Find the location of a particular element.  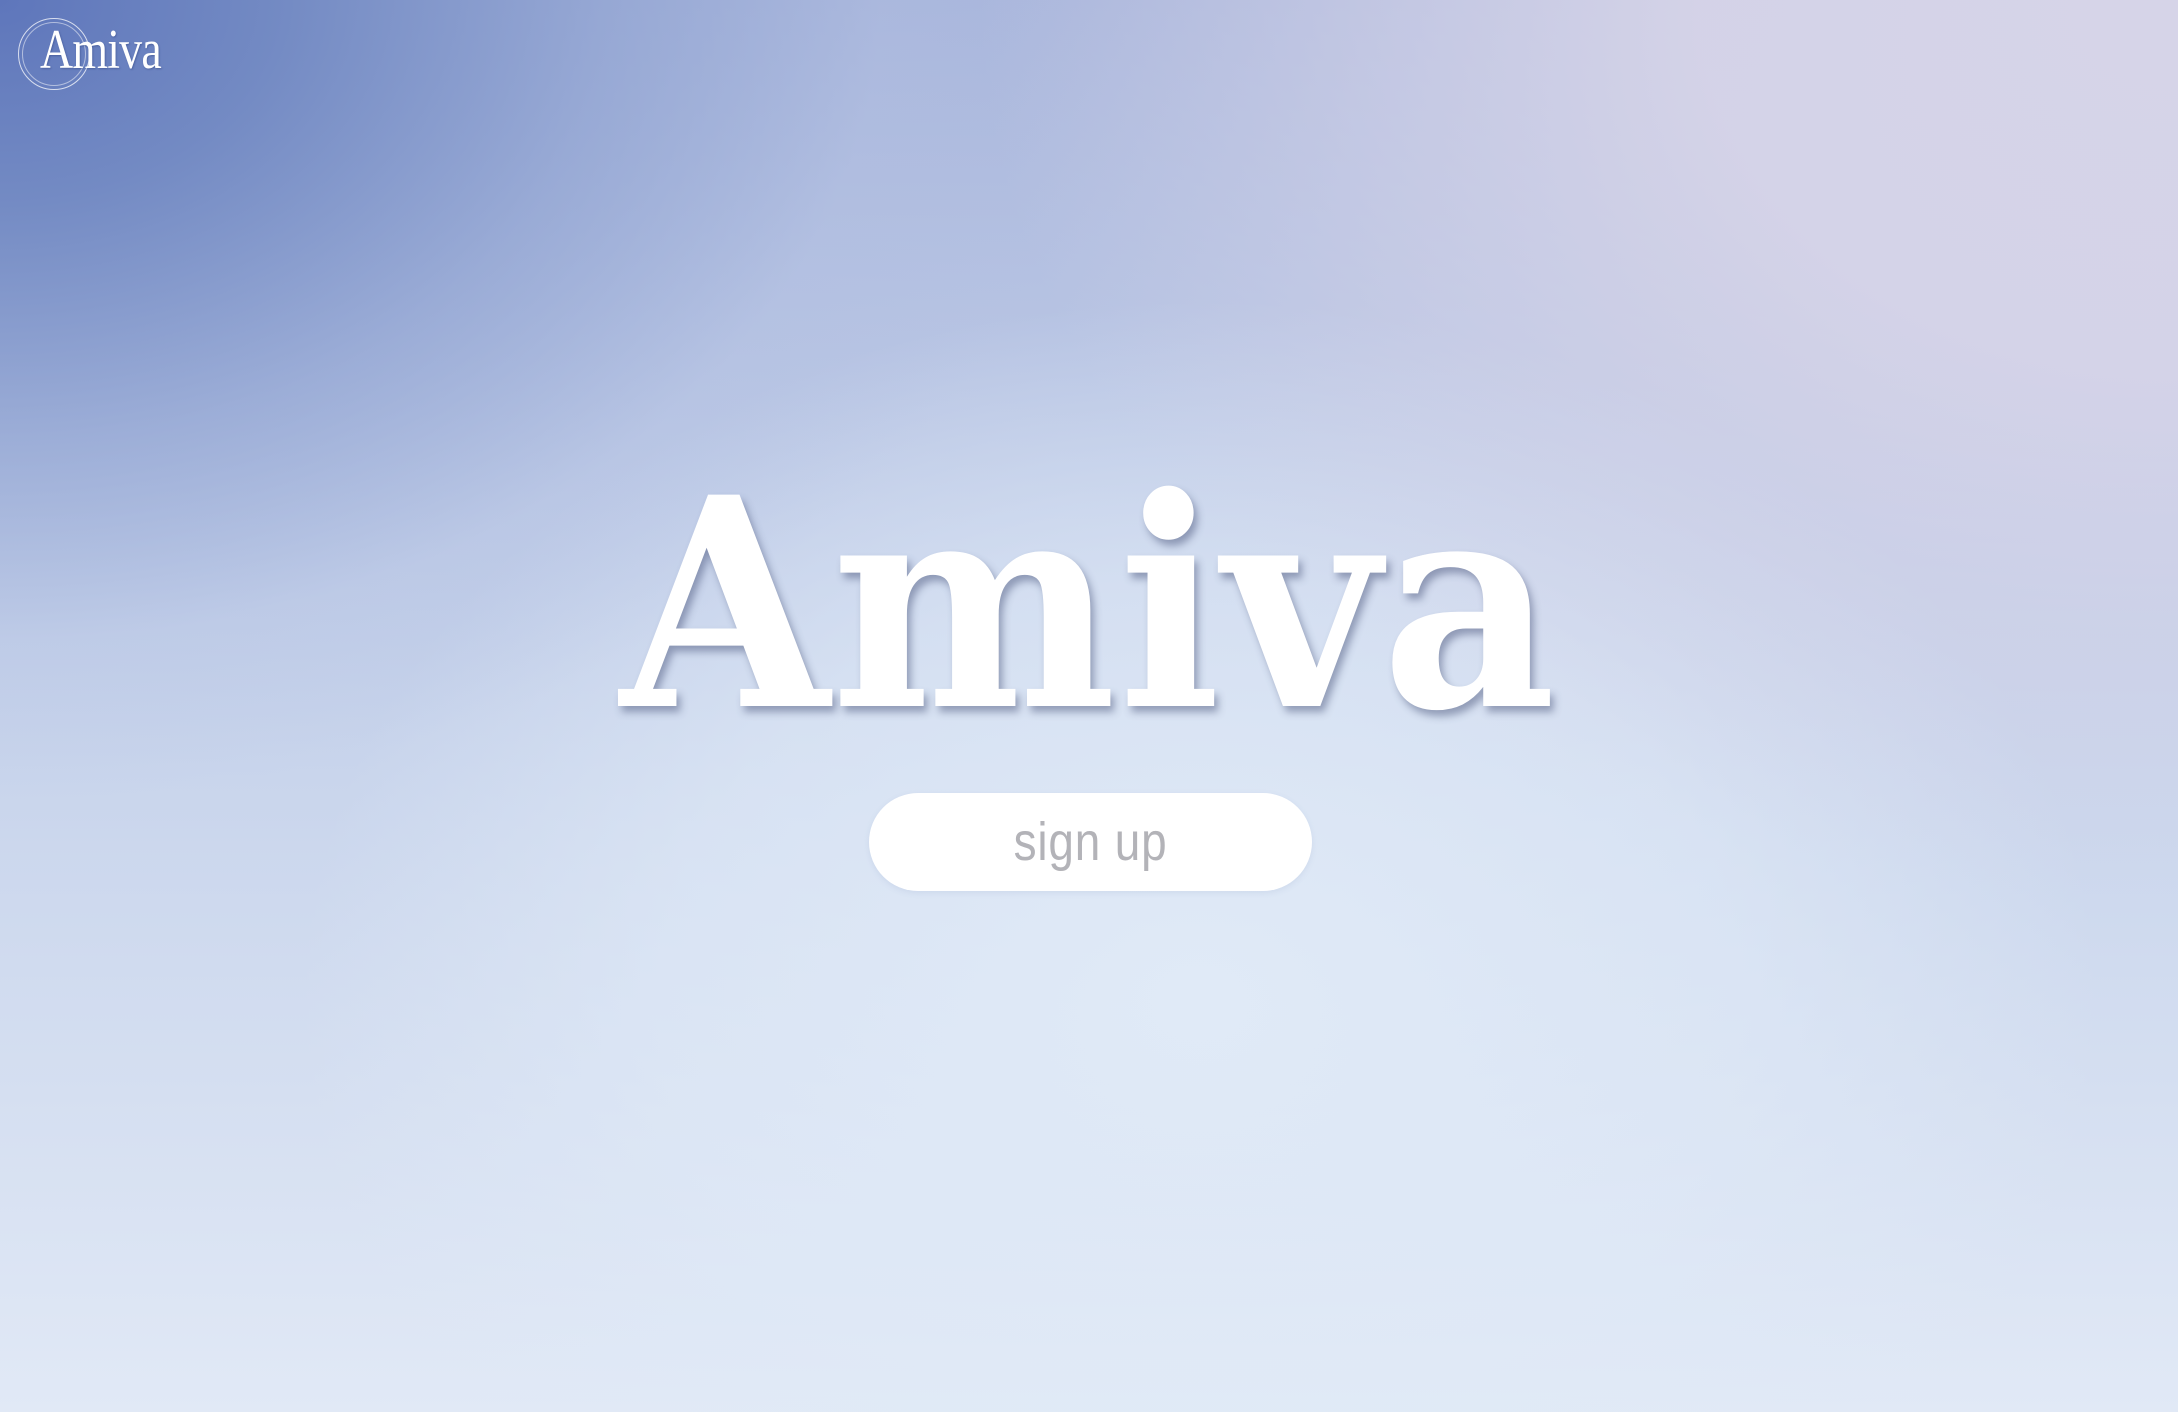

logo-text: Amiva is located at coordinates (101, 50).